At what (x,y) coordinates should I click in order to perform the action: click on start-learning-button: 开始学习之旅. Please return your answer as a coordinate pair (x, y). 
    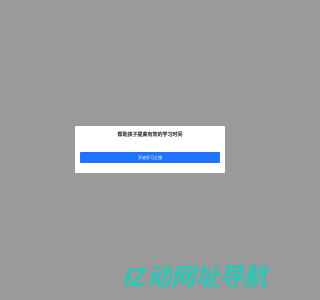
    Looking at the image, I should click on (150, 157).